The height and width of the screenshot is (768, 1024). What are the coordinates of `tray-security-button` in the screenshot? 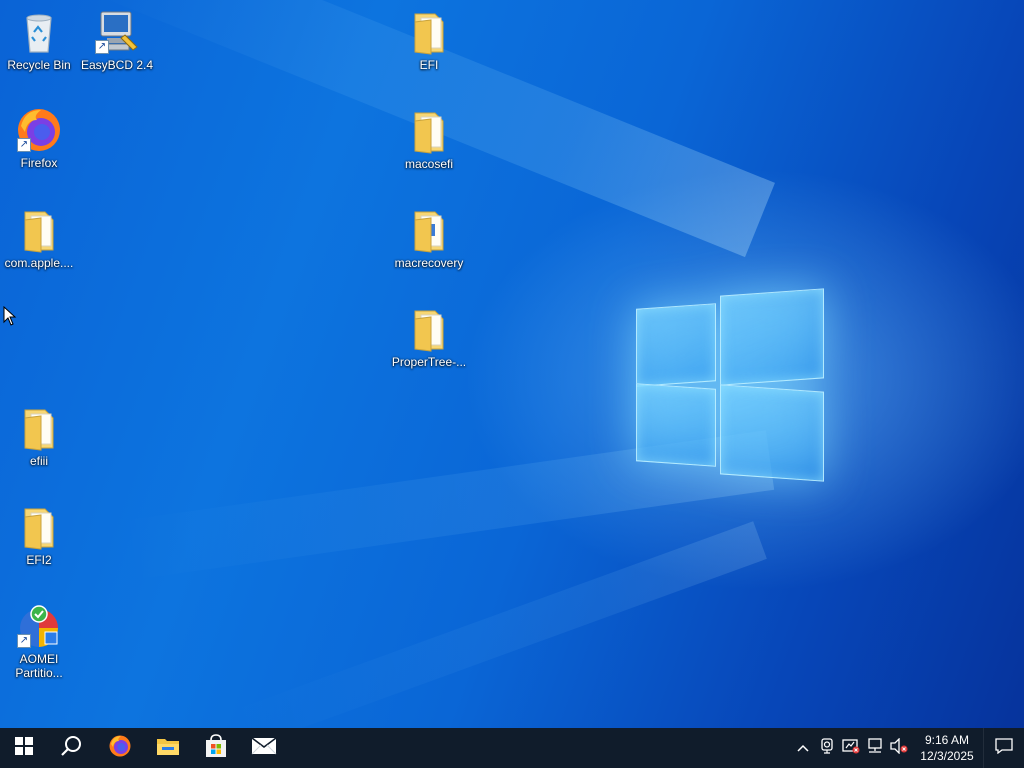 It's located at (851, 748).